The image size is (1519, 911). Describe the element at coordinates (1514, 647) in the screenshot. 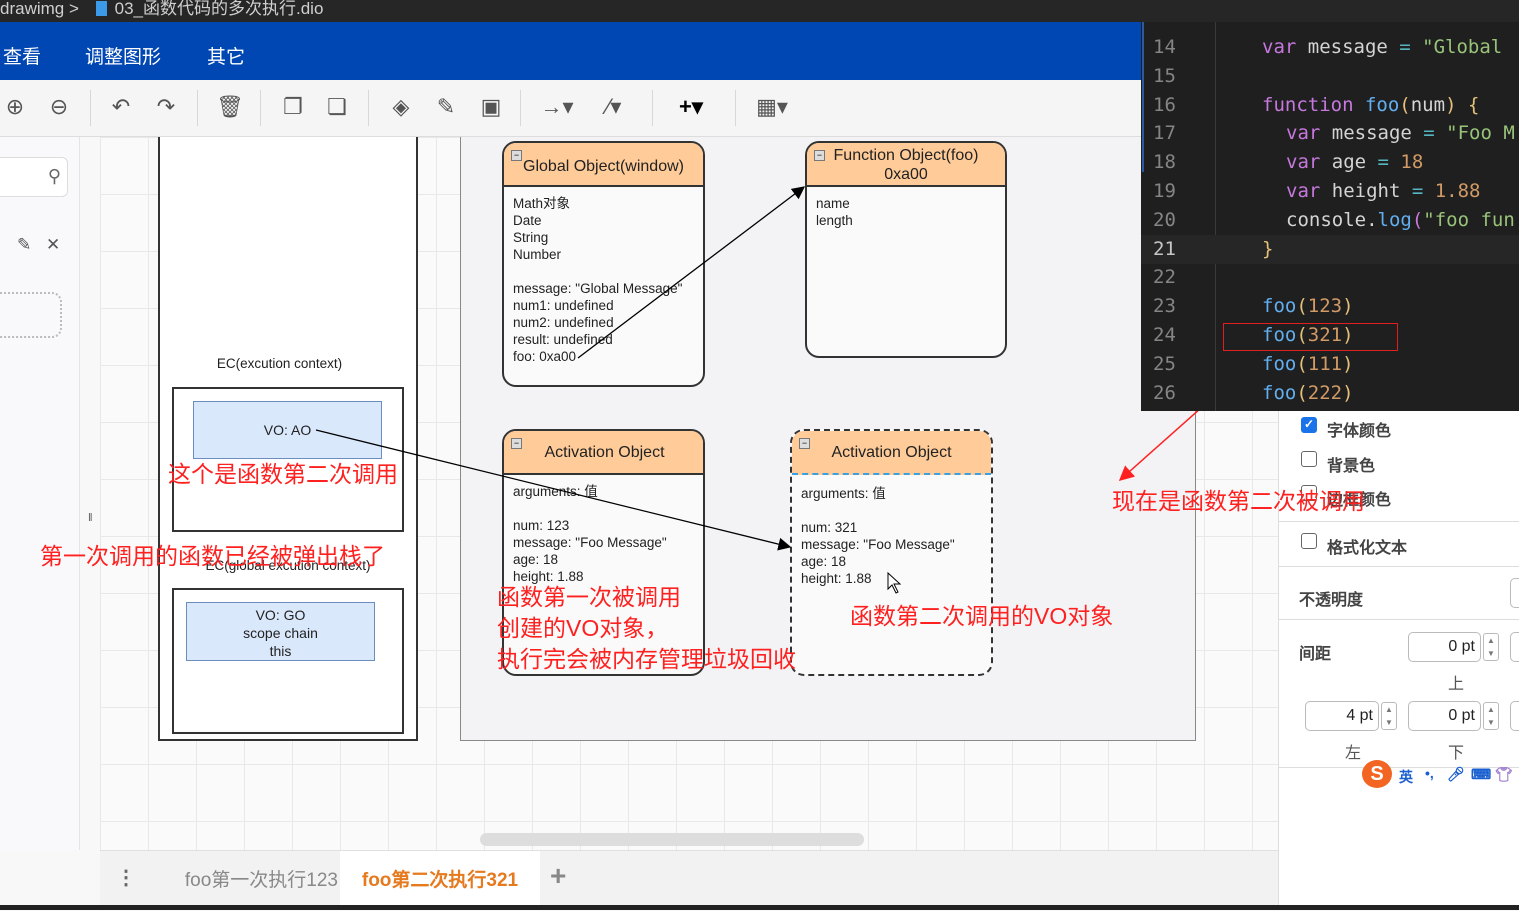

I see `spacing-right-input` at that location.